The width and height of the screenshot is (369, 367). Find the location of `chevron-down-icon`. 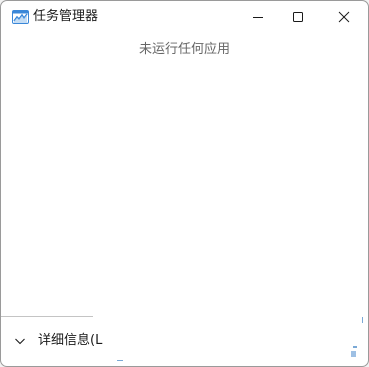

chevron-down-icon is located at coordinates (20, 341).